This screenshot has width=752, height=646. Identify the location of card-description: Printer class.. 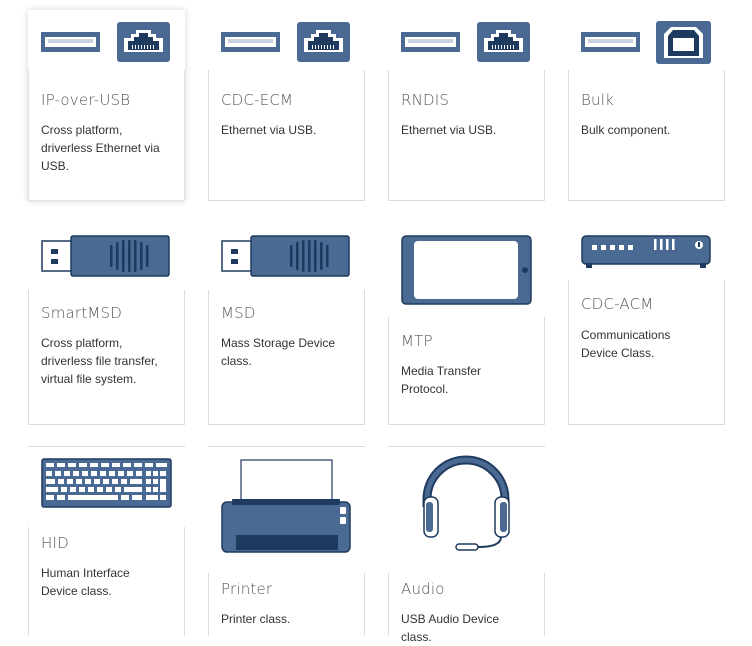
(256, 619).